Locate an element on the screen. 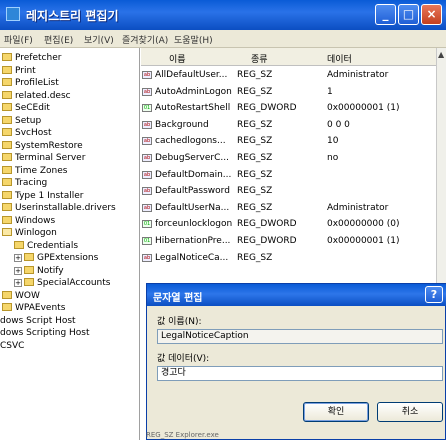  column-data: 데이터 is located at coordinates (339, 58).